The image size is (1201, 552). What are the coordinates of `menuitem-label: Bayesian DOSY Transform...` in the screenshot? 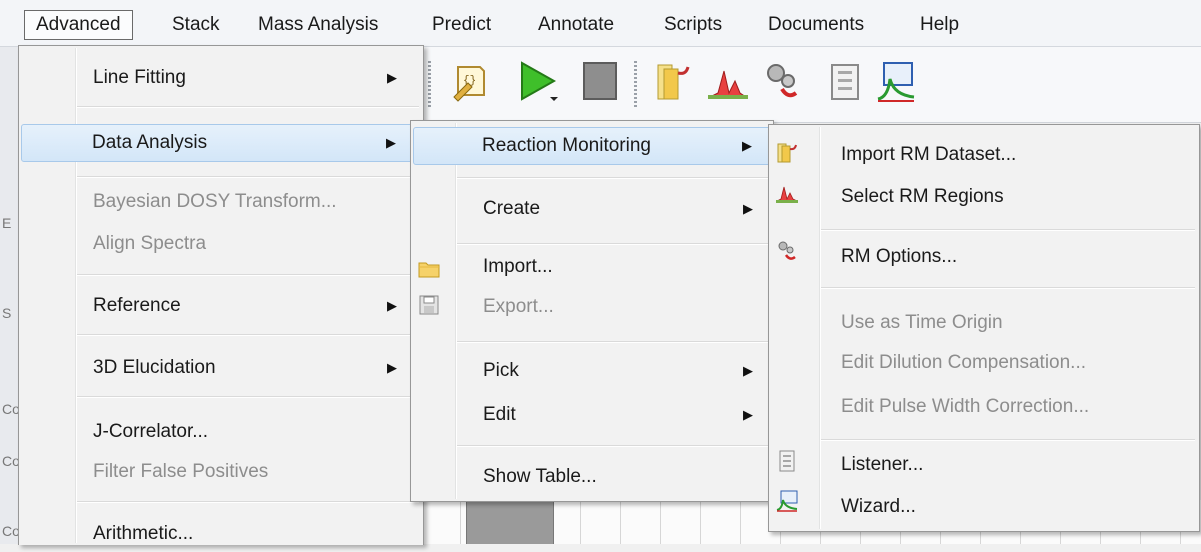 It's located at (215, 201).